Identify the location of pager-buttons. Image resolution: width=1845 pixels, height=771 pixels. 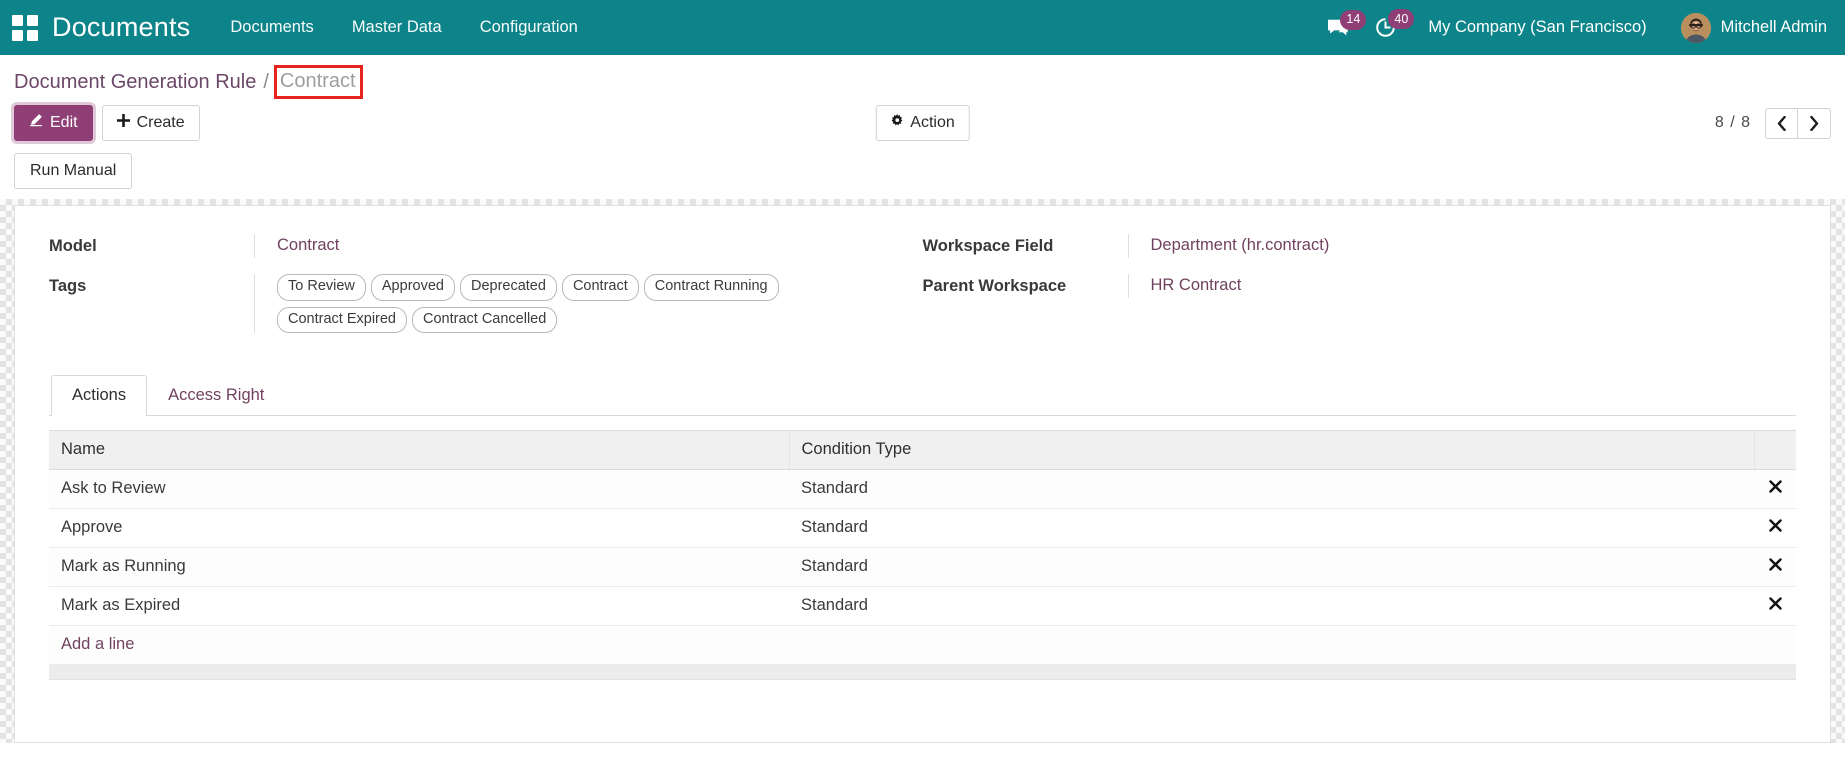
(1798, 123).